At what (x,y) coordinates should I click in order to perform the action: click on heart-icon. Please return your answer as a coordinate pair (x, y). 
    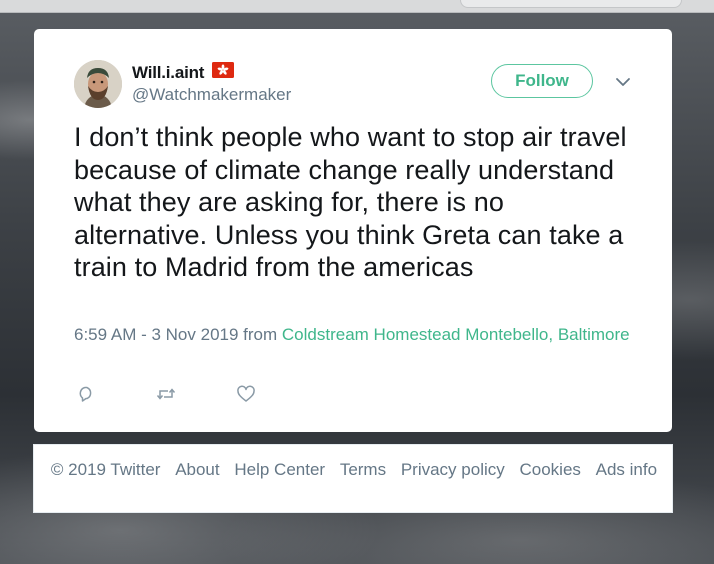
    Looking at the image, I should click on (246, 394).